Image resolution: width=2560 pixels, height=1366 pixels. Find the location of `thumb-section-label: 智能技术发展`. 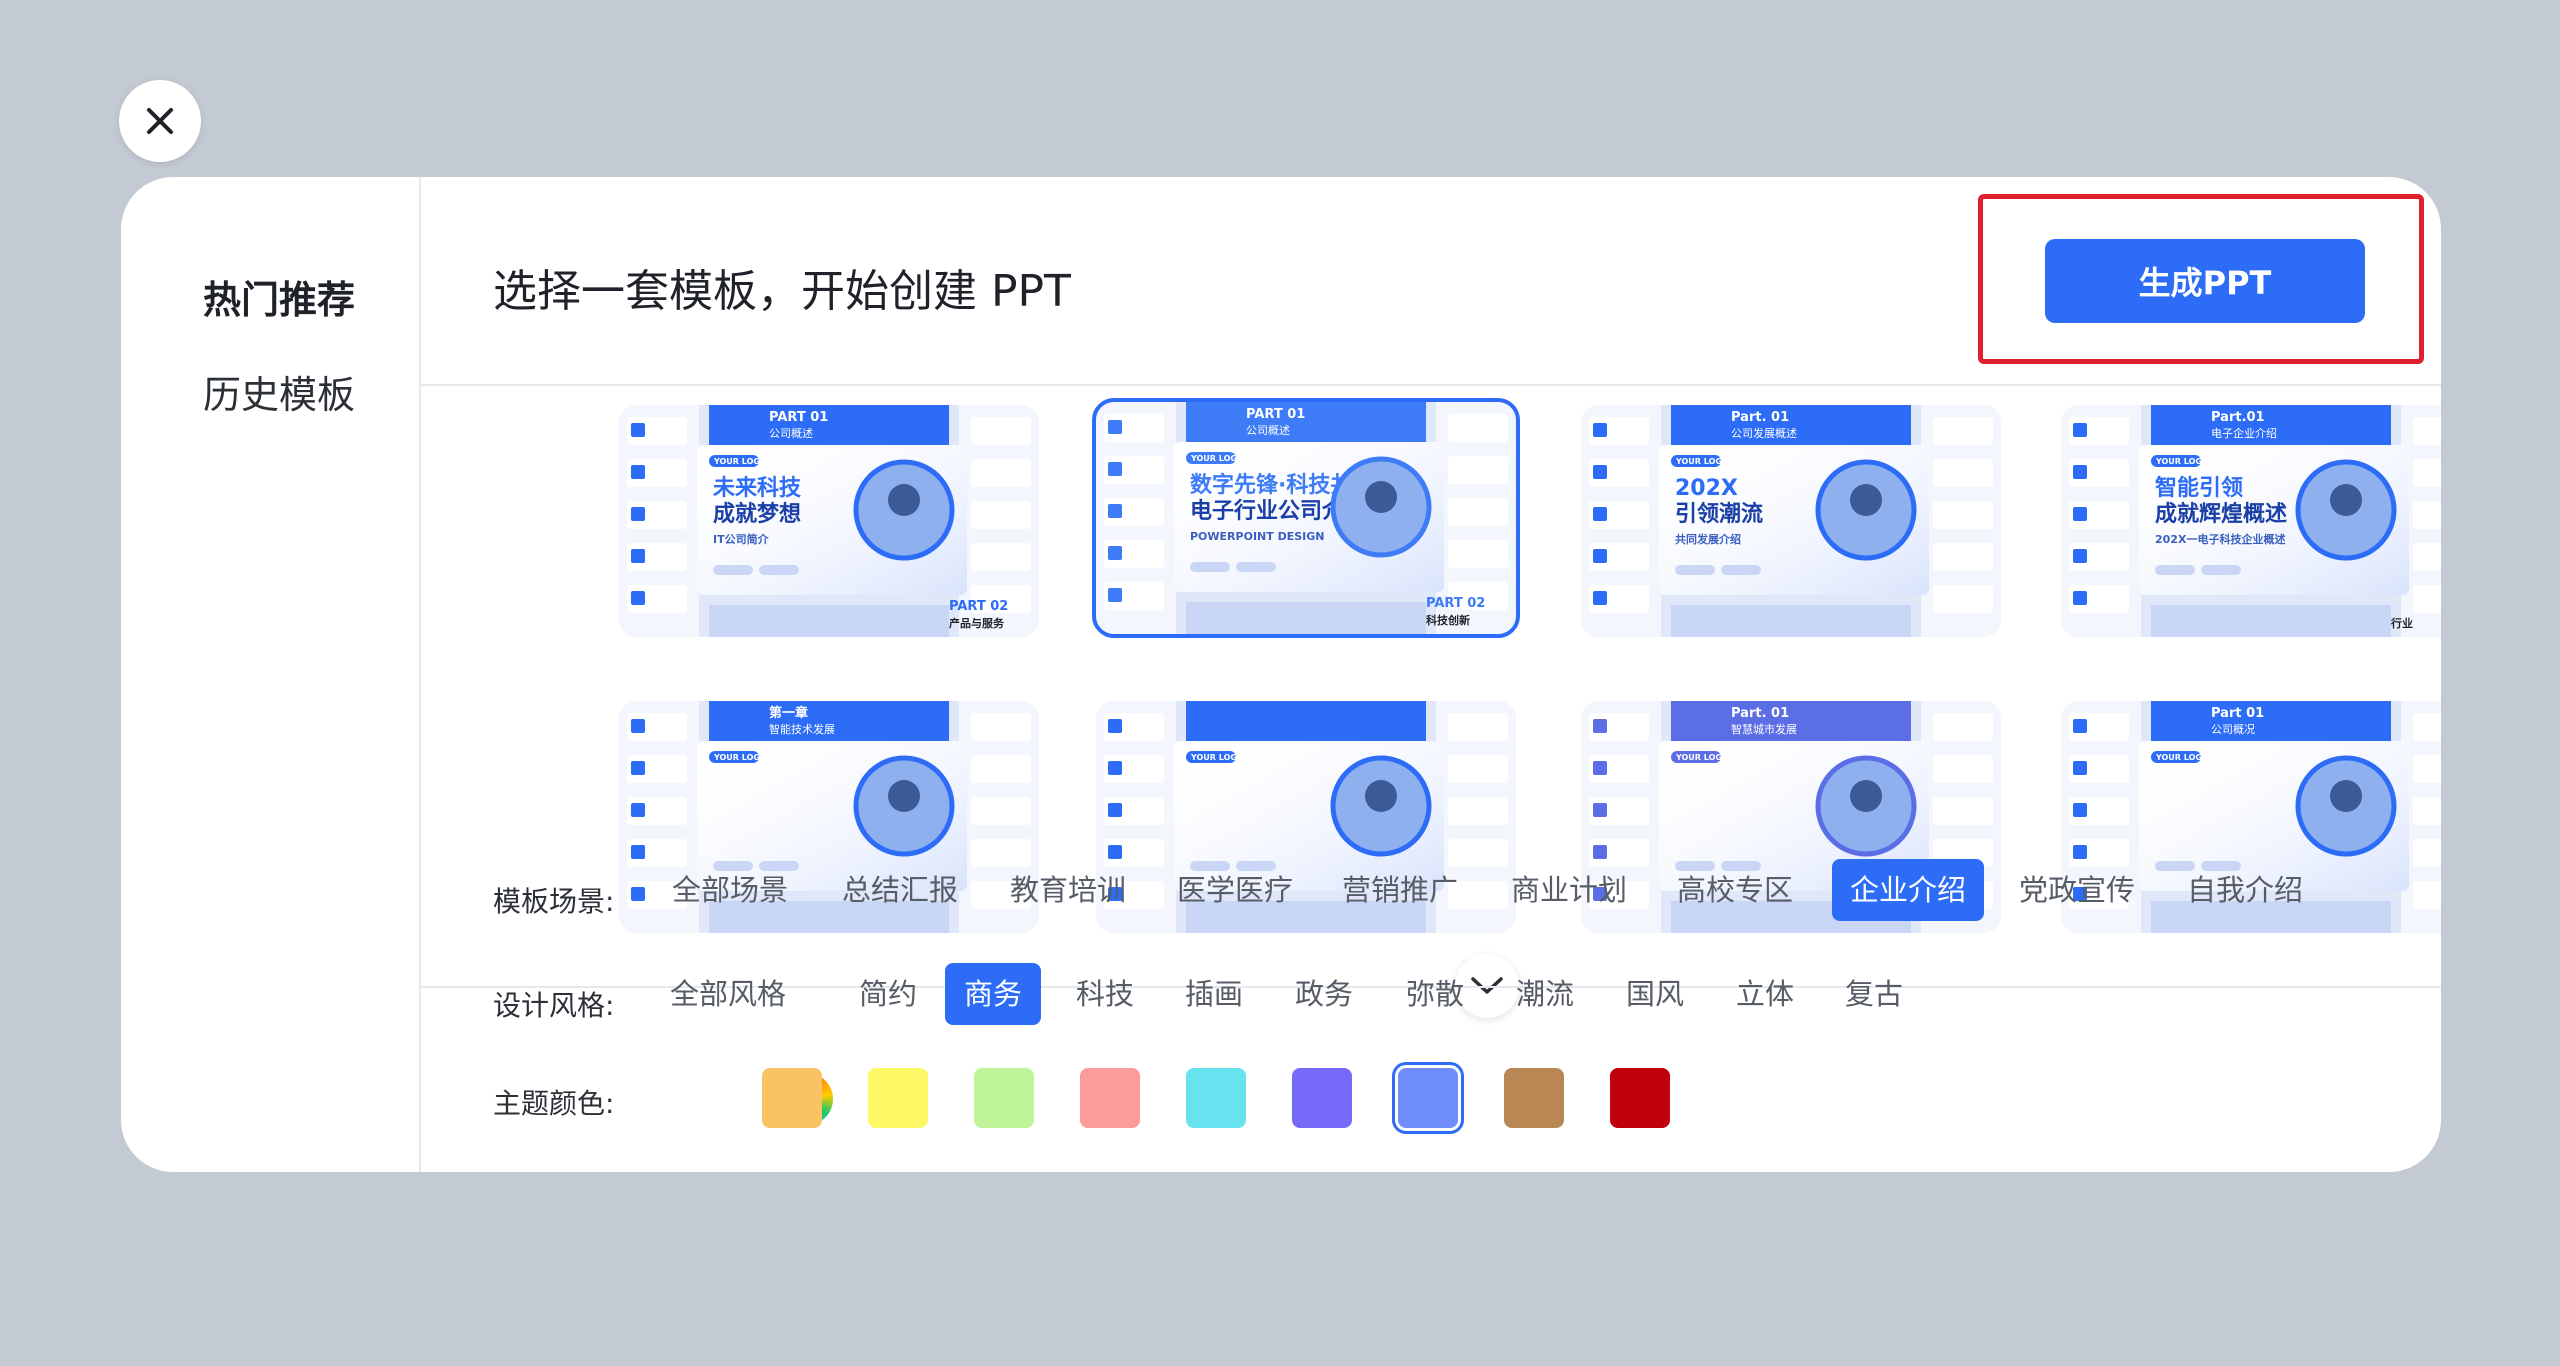

thumb-section-label: 智能技术发展 is located at coordinates (802, 729).